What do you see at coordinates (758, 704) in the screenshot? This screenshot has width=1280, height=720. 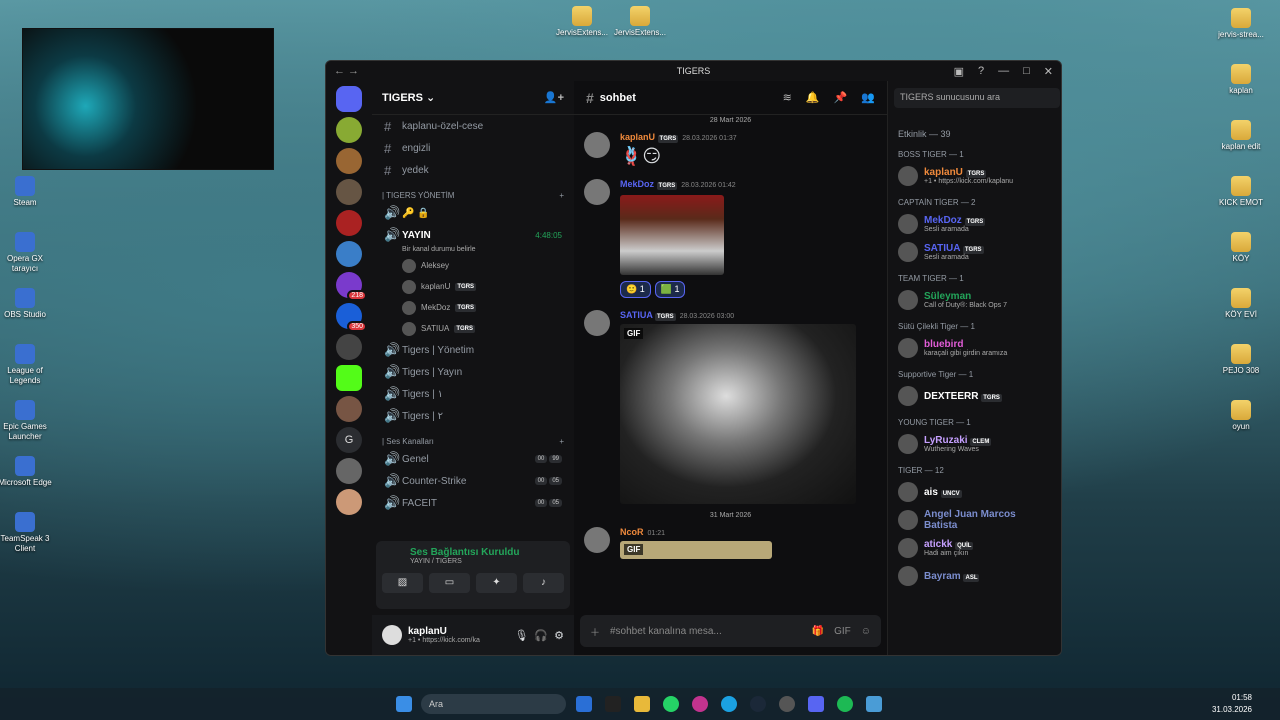 I see `steam-icon` at bounding box center [758, 704].